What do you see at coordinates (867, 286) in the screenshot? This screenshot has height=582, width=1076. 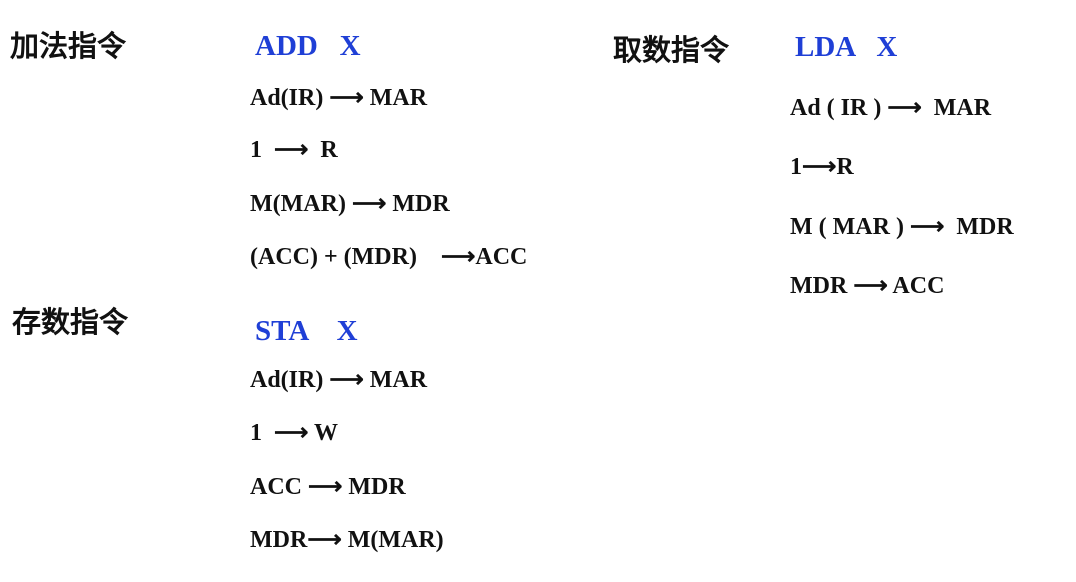 I see `lda-step-4: MDR ⟶ ACC` at bounding box center [867, 286].